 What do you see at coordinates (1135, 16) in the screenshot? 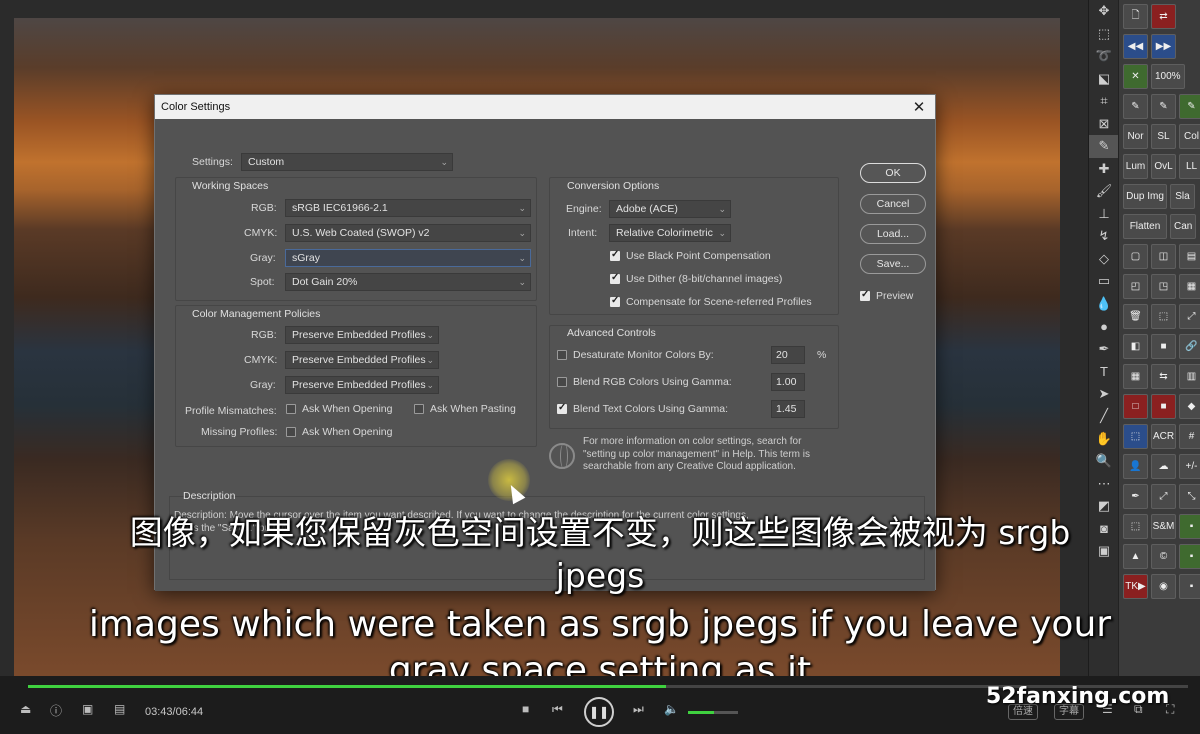
I see `new-doc-icon: 🗋` at bounding box center [1135, 16].